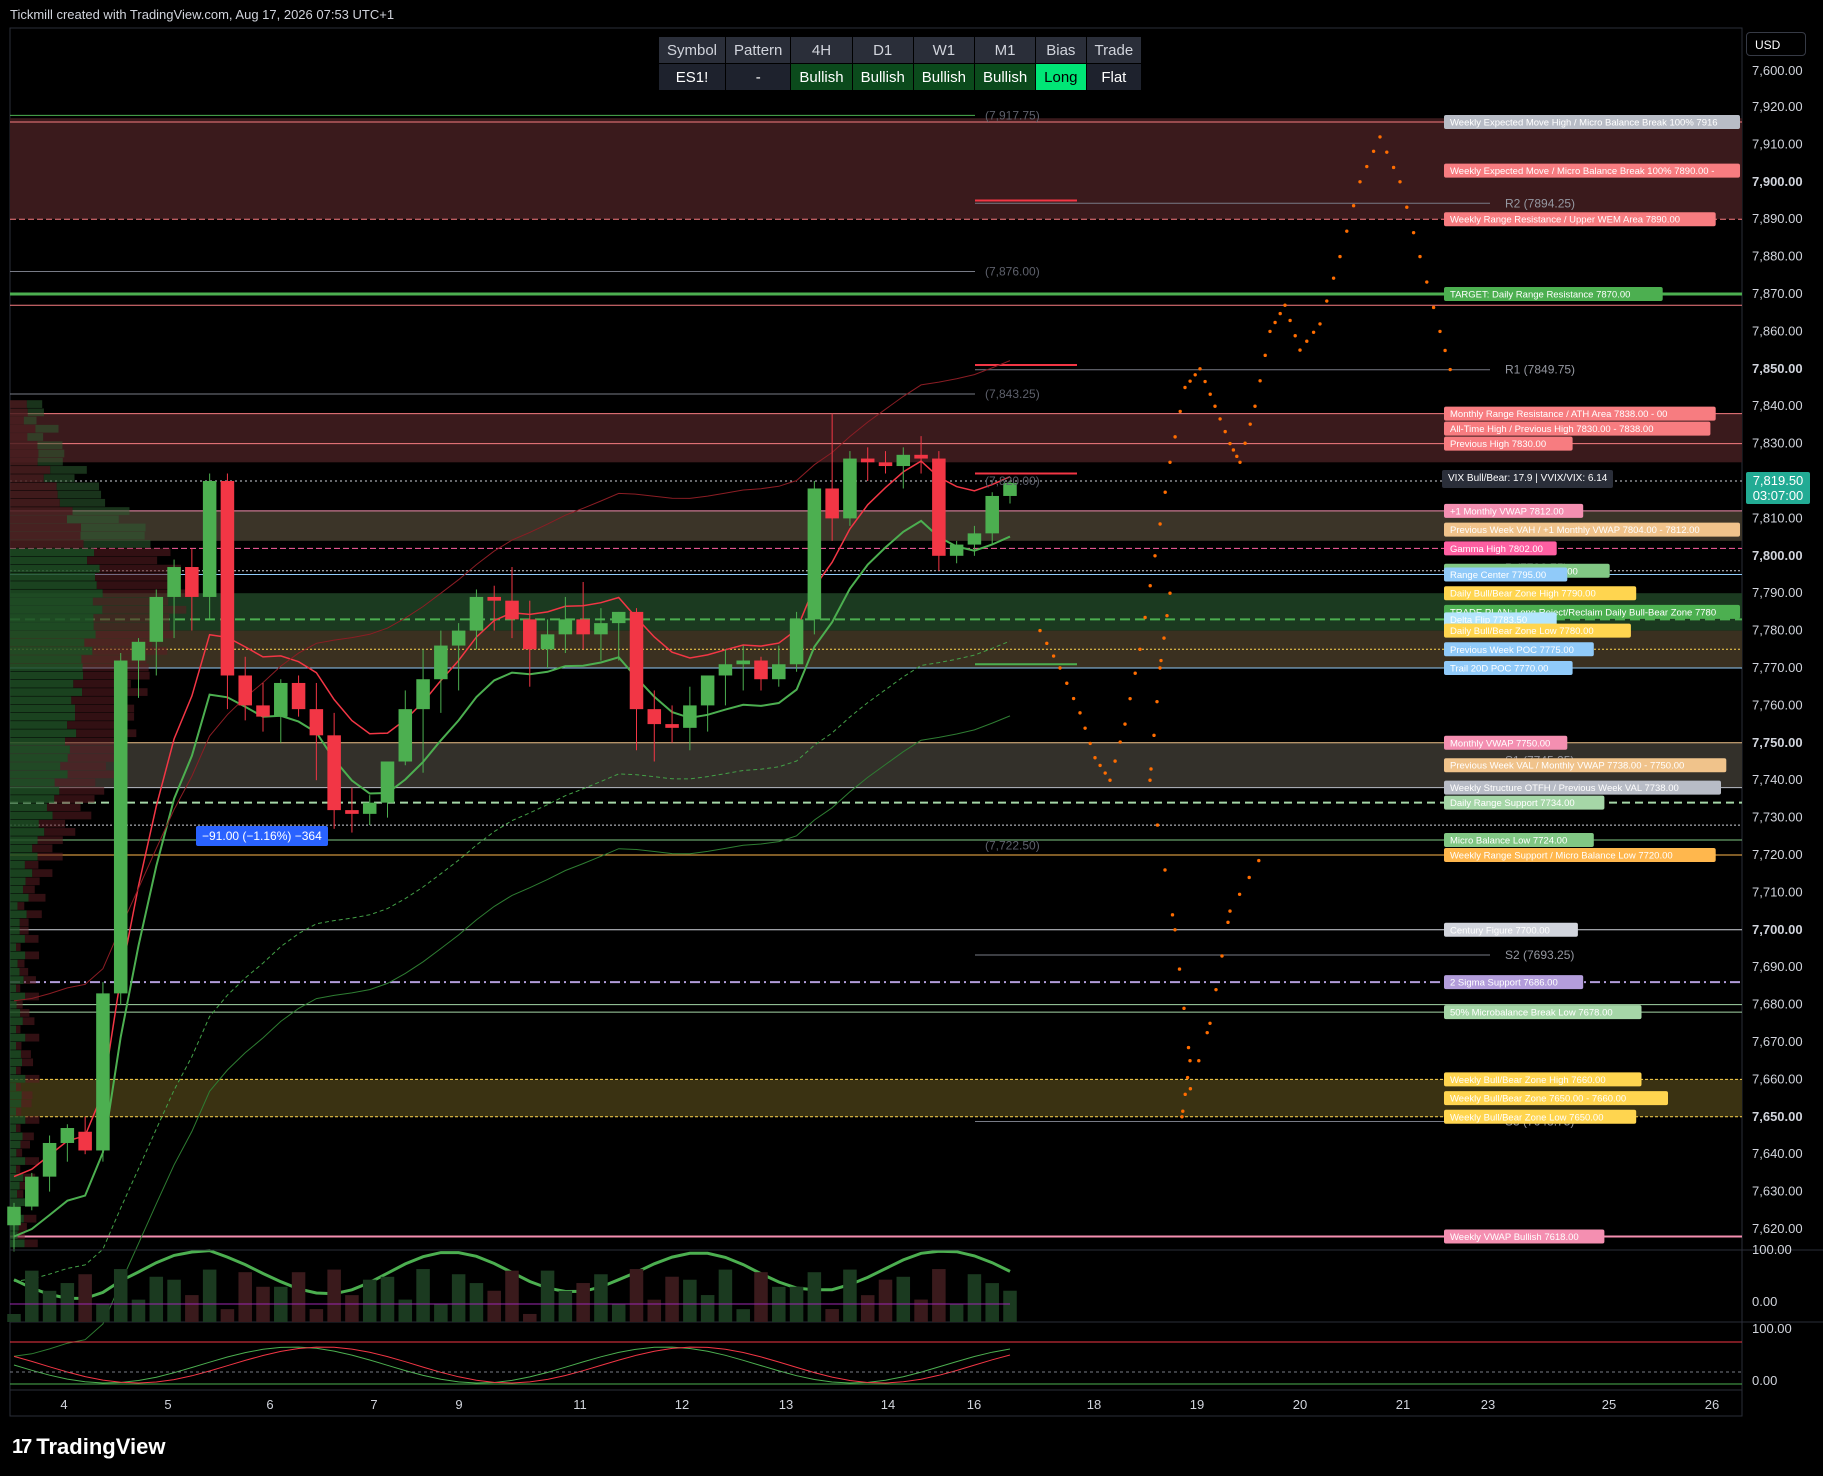  What do you see at coordinates (1777, 1228) in the screenshot?
I see `price-tick: 7,620.00` at bounding box center [1777, 1228].